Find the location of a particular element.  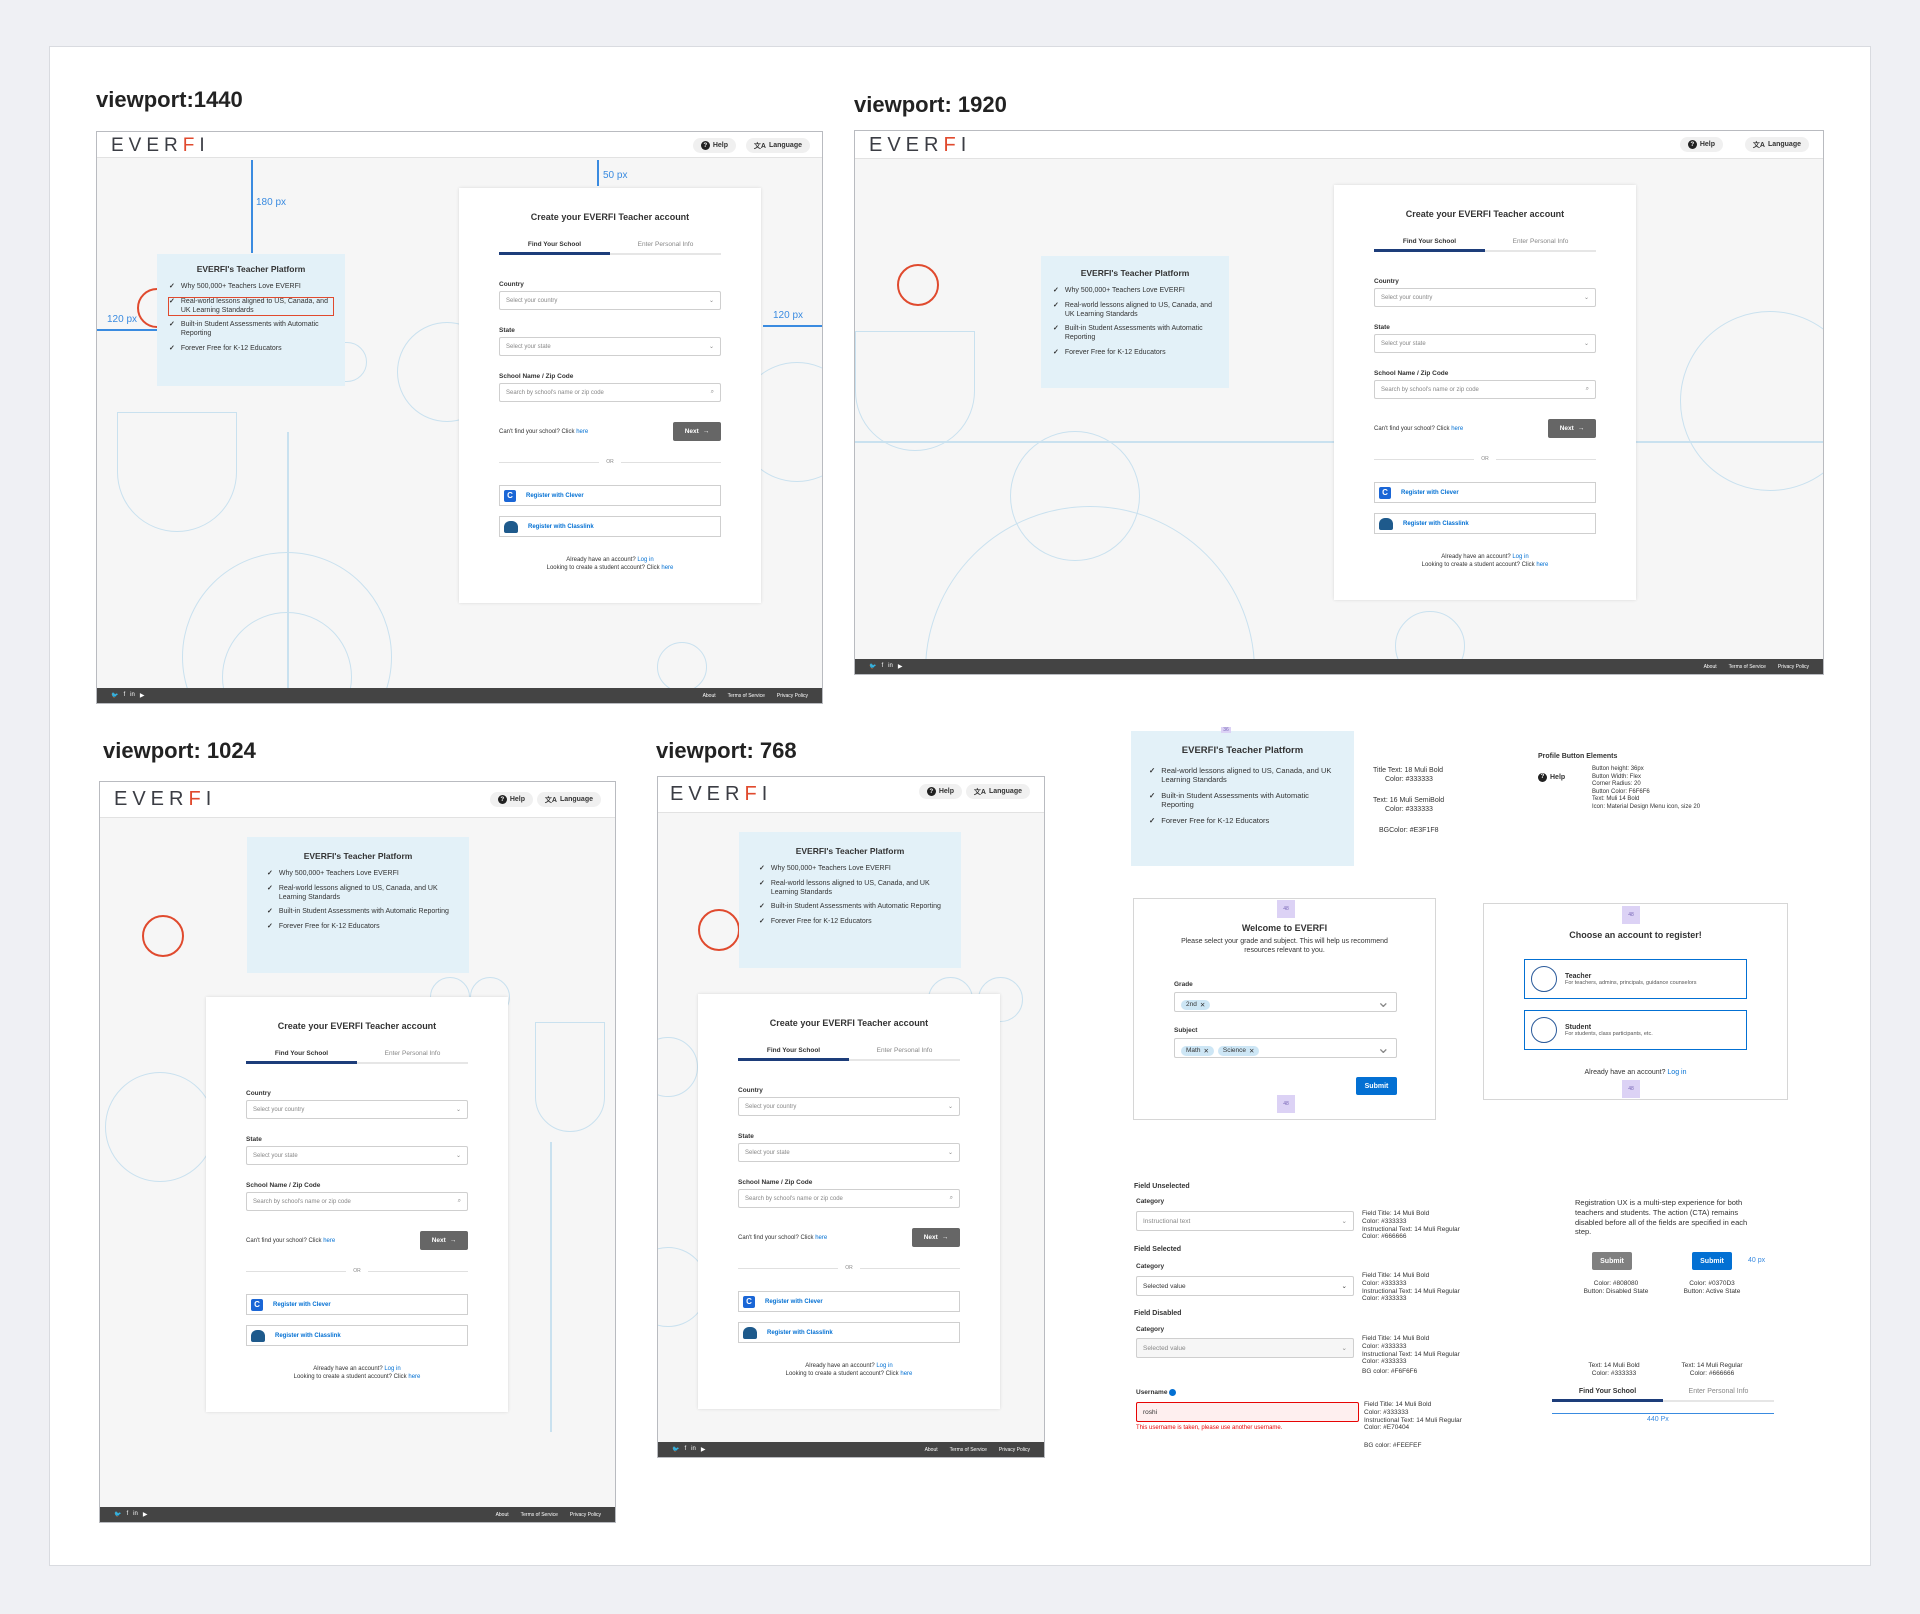

submit-button-active: Submit is located at coordinates (1712, 1261).